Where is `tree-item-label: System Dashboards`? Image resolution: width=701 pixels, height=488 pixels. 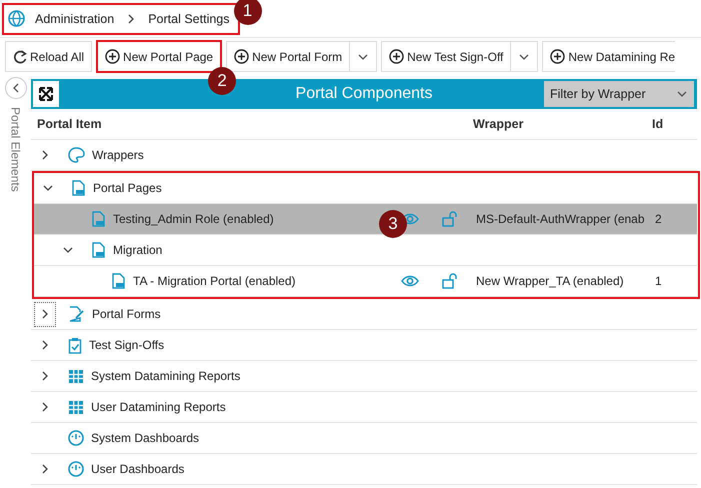 tree-item-label: System Dashboards is located at coordinates (145, 438).